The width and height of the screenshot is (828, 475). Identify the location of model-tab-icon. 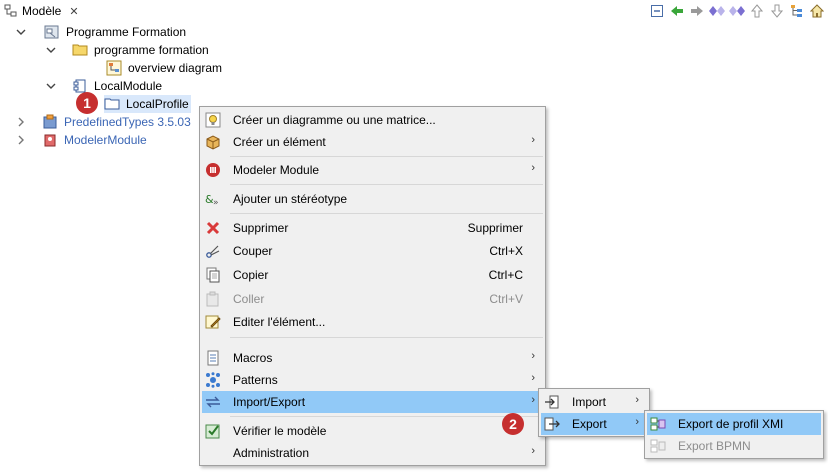
(10, 10).